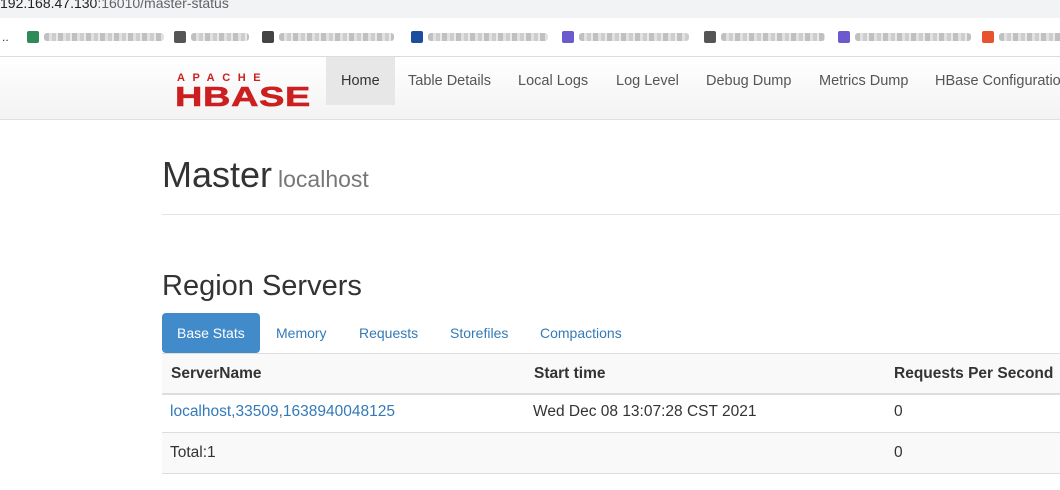 This screenshot has width=1060, height=490. I want to click on header-divider, so click(611, 214).